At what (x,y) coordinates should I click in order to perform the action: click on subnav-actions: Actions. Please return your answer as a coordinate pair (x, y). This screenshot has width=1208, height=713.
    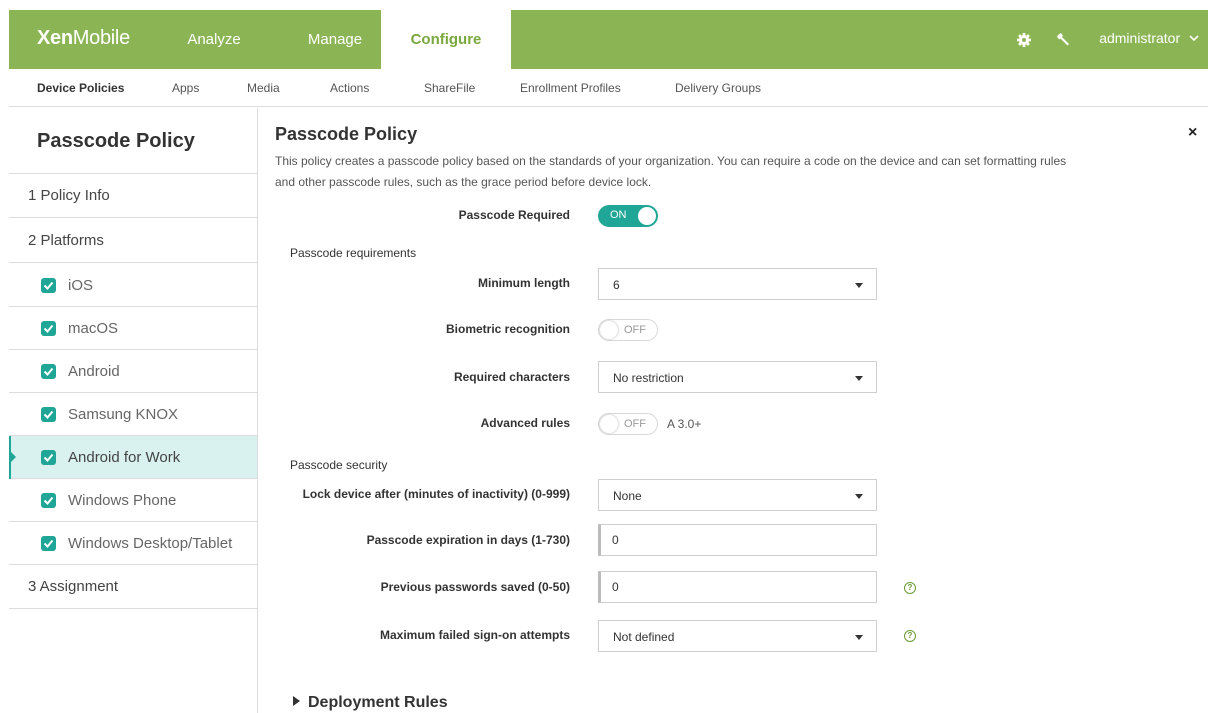
    Looking at the image, I should click on (349, 88).